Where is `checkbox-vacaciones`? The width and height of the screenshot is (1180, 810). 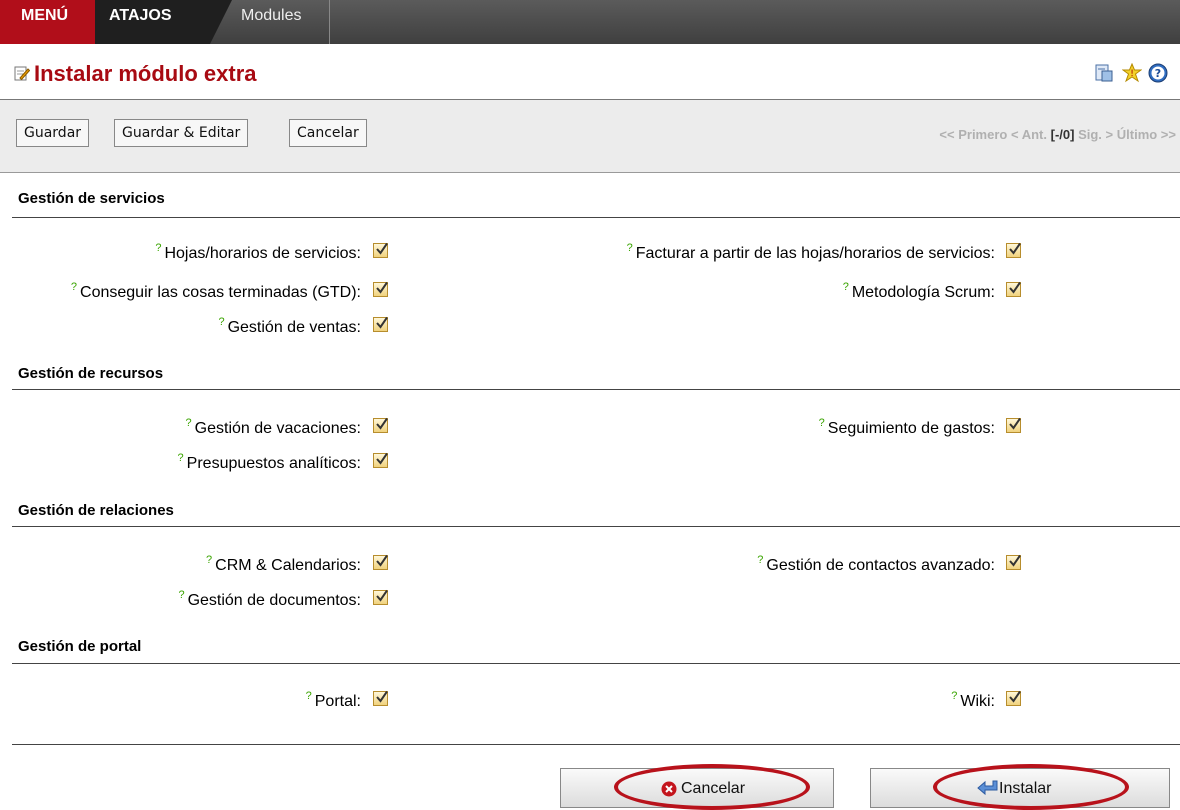 checkbox-vacaciones is located at coordinates (380, 425).